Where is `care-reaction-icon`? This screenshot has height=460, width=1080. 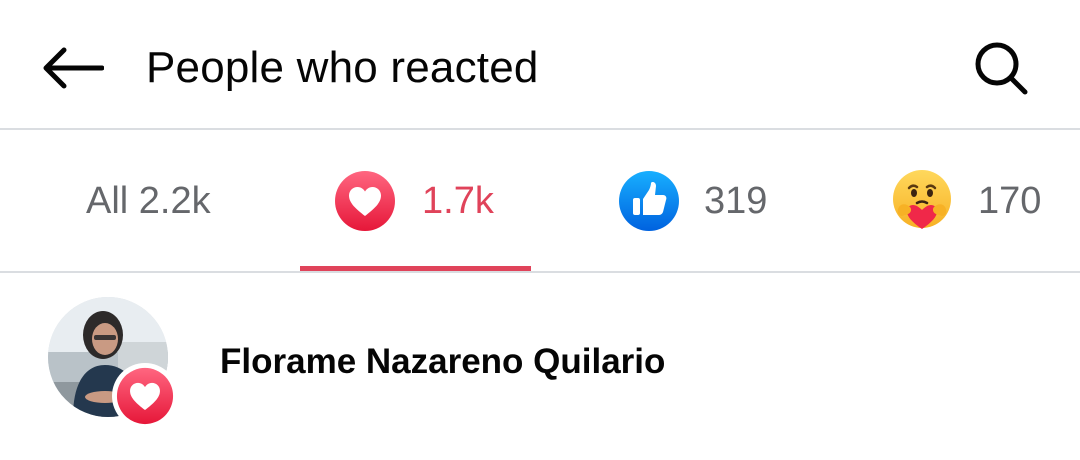 care-reaction-icon is located at coordinates (922, 199).